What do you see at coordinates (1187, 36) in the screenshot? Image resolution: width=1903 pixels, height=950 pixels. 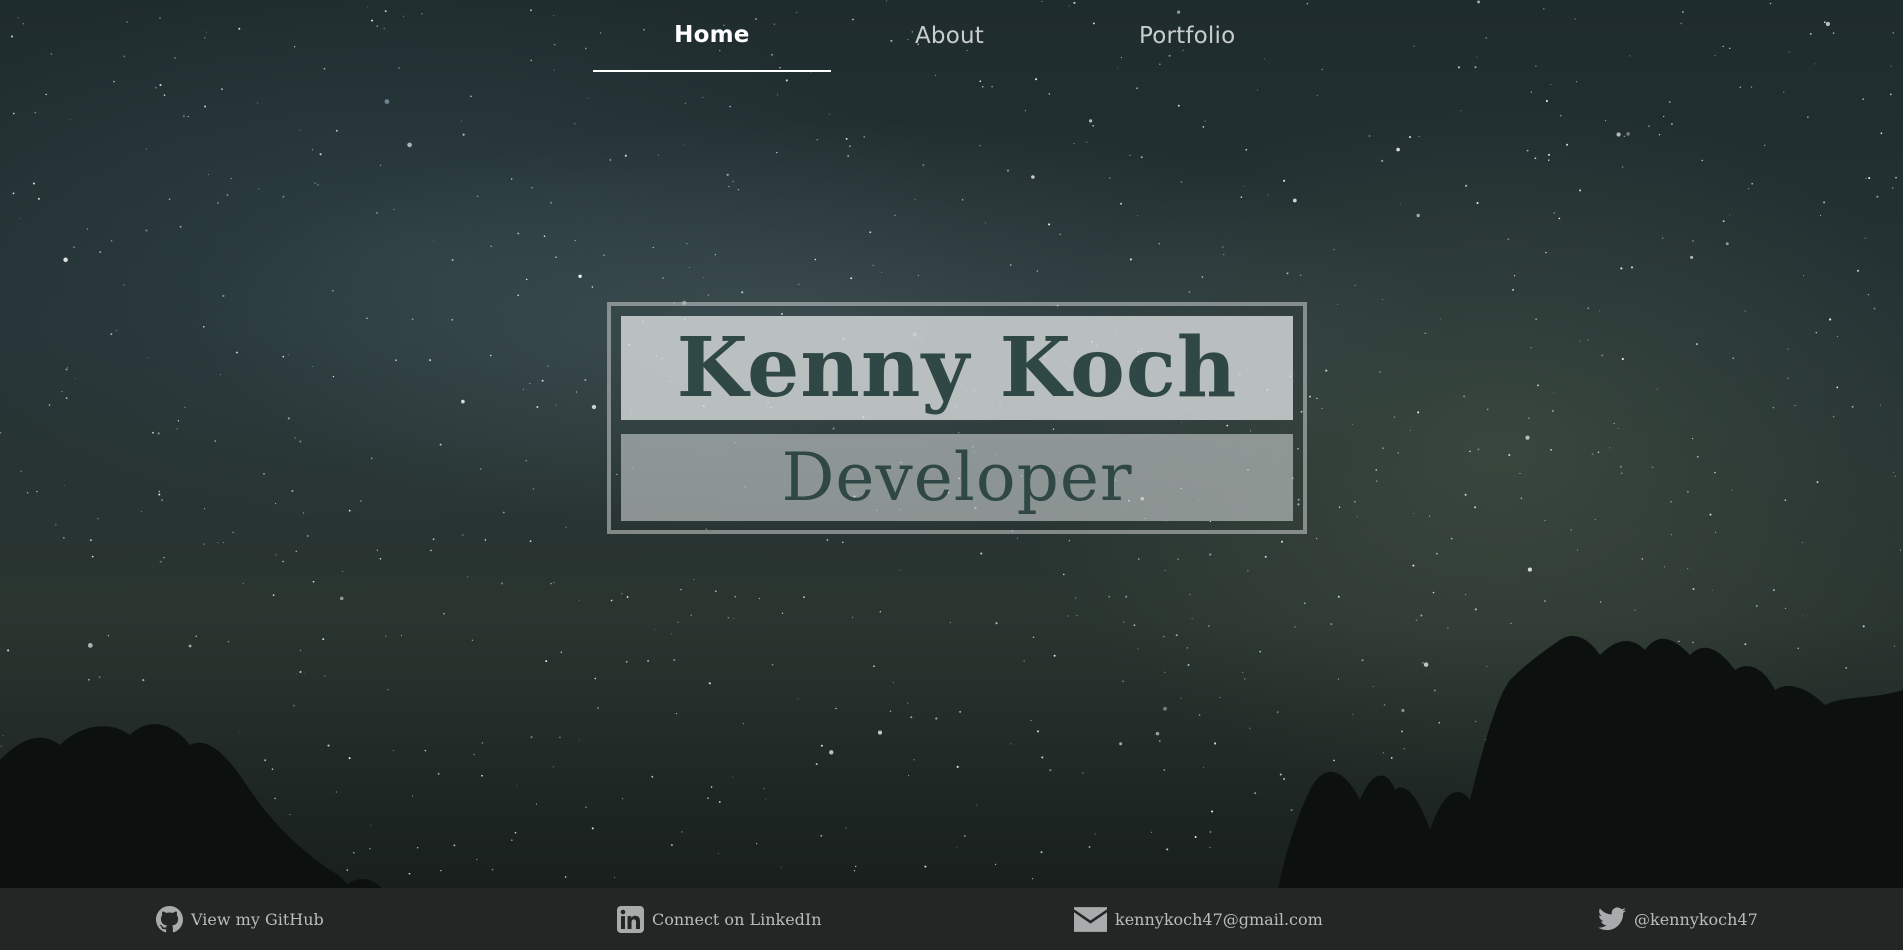 I see `nav-portfolio: Portfolio` at bounding box center [1187, 36].